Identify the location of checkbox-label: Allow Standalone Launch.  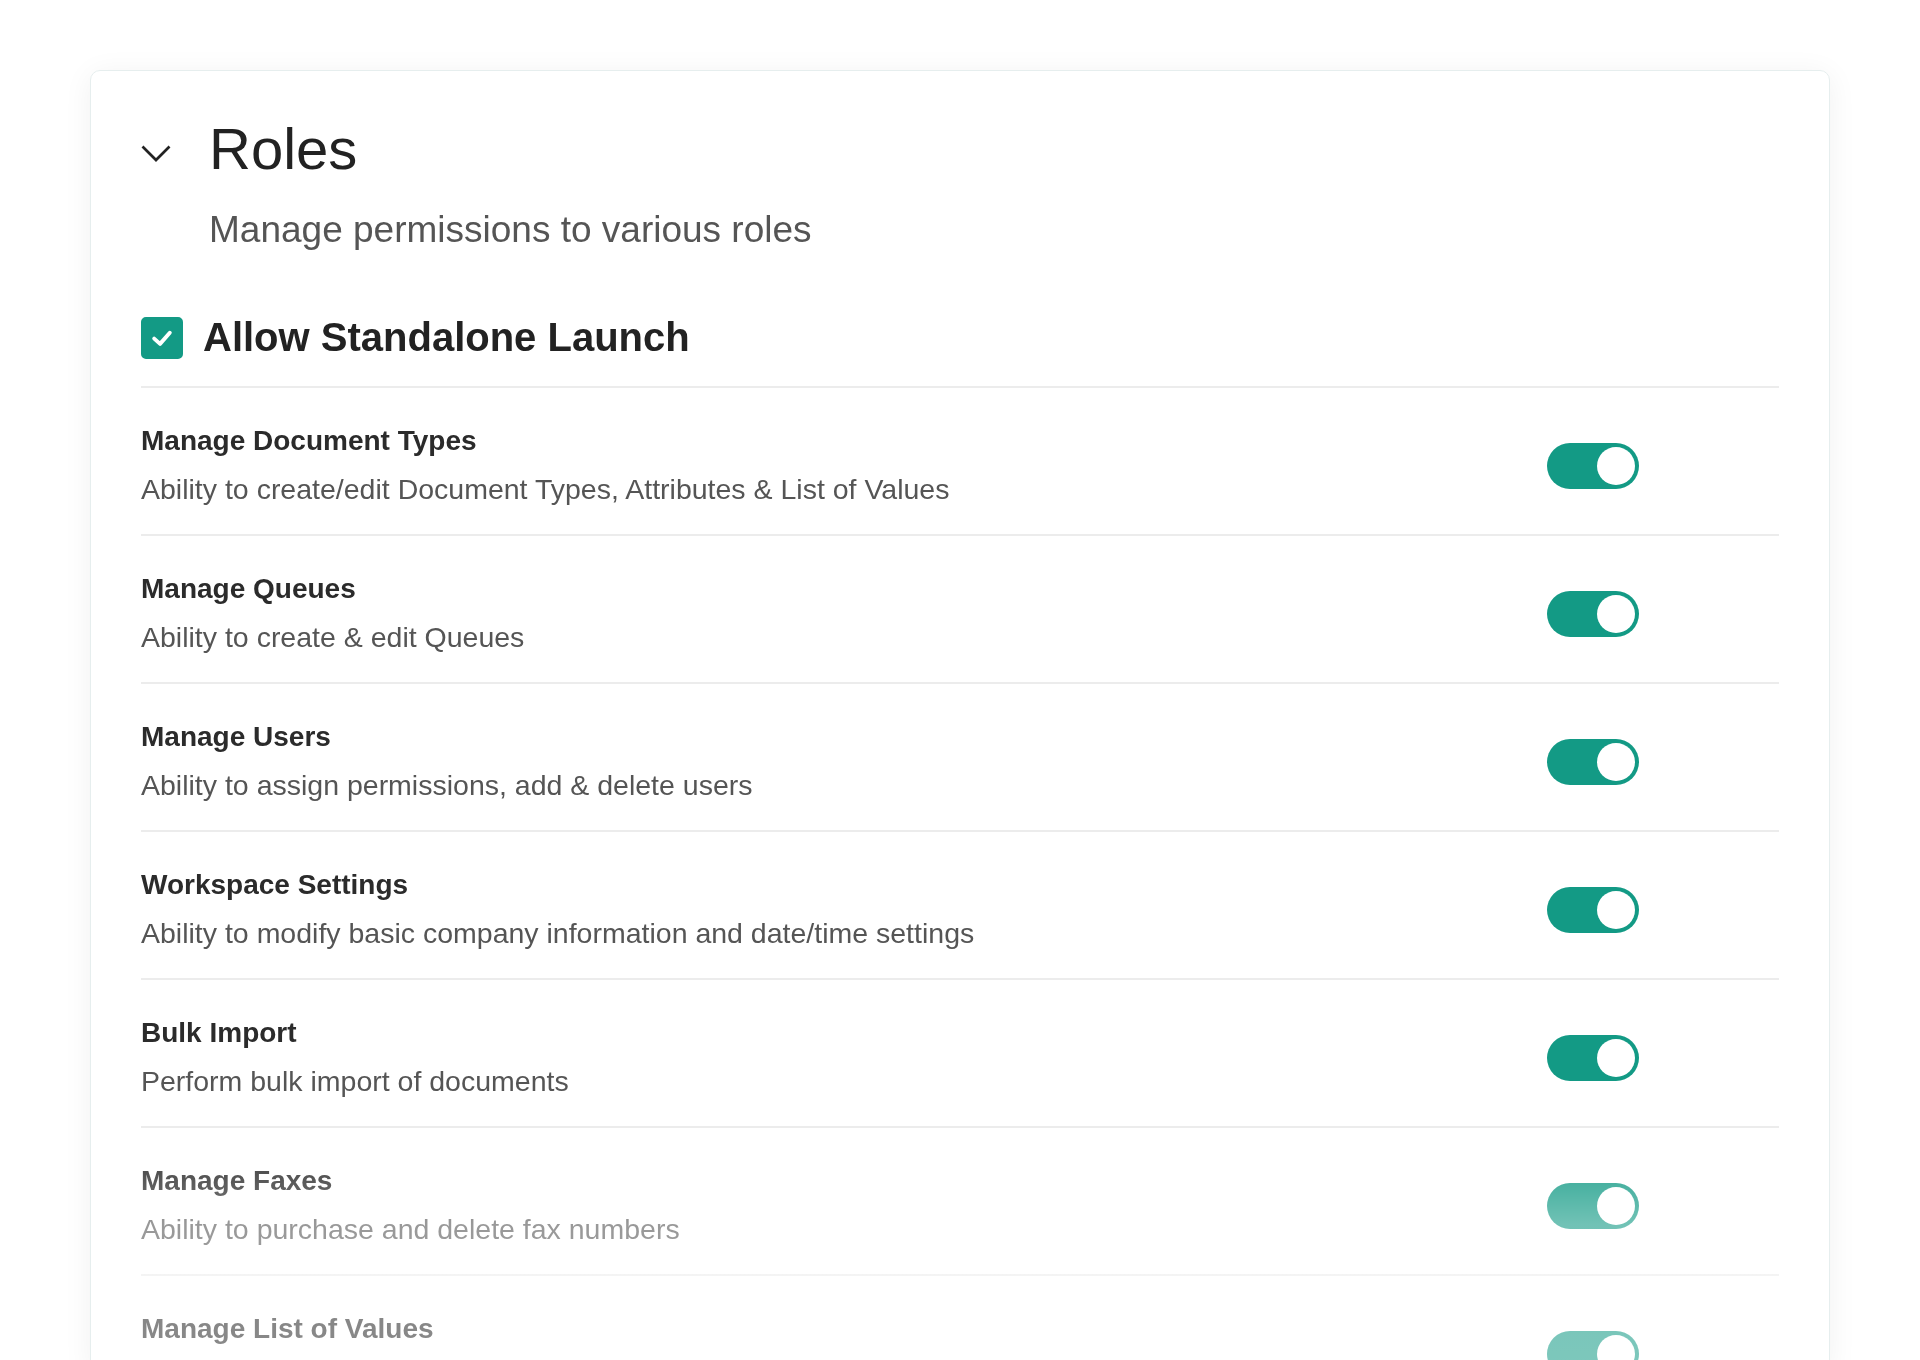
(446, 337).